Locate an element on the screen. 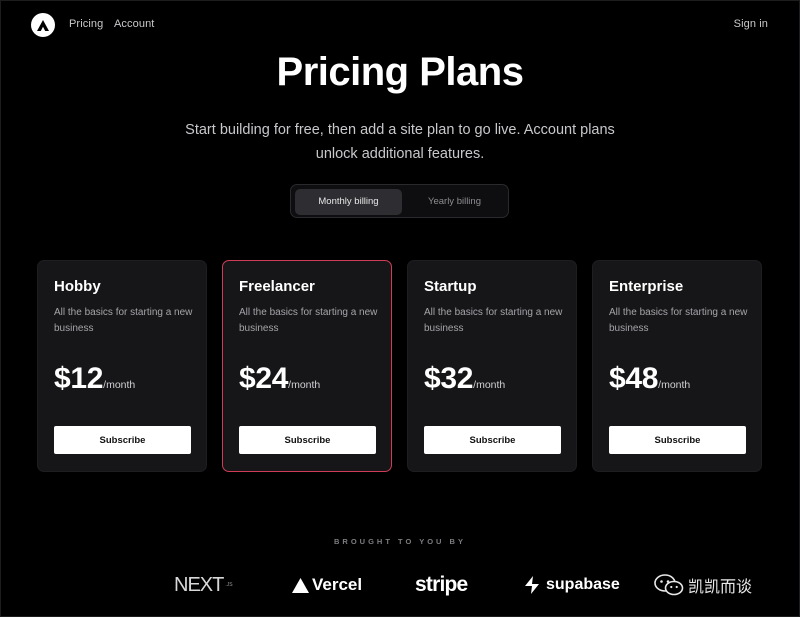 The width and height of the screenshot is (800, 617). plan-price: $48/month is located at coordinates (649, 379).